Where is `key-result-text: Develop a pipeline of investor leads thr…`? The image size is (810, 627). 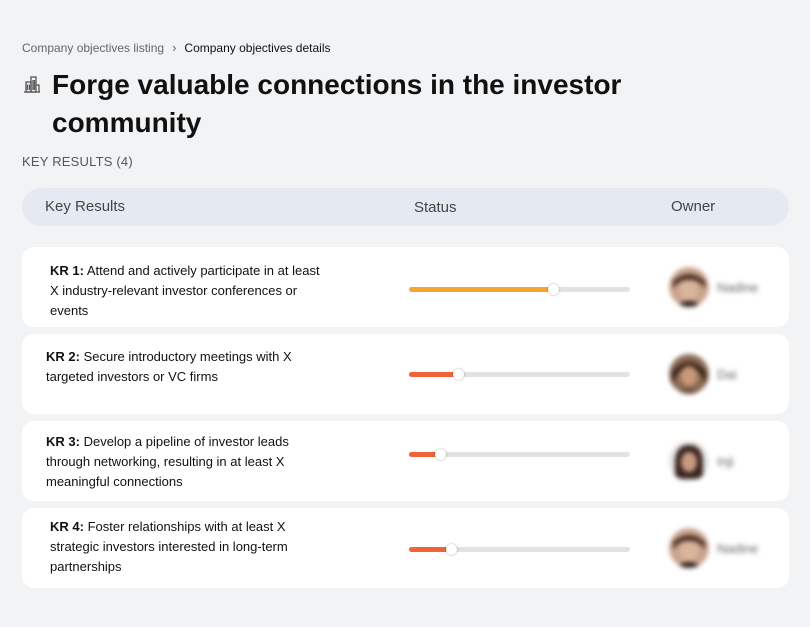 key-result-text: Develop a pipeline of investor leads thr… is located at coordinates (167, 461).